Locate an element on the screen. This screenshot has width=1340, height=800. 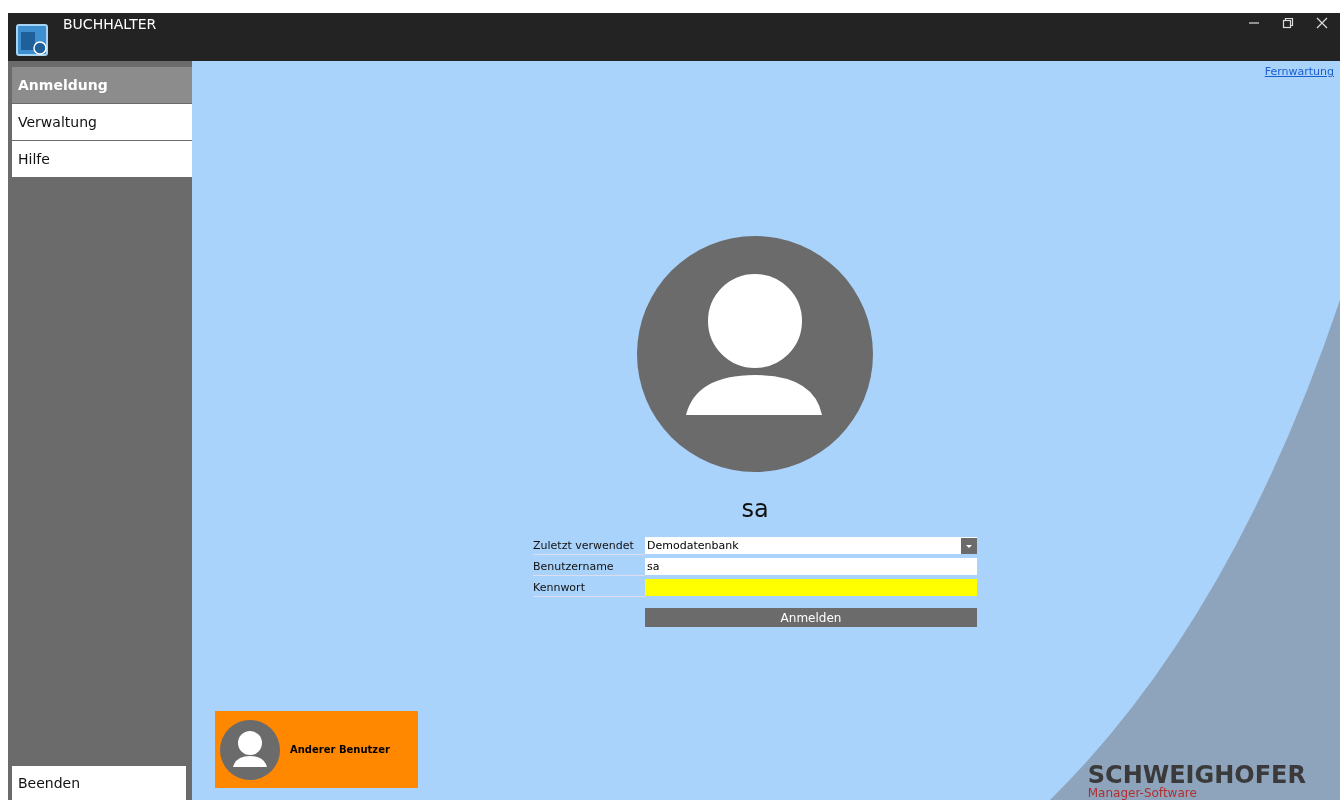
window-title: BUCHHALTER is located at coordinates (110, 24).